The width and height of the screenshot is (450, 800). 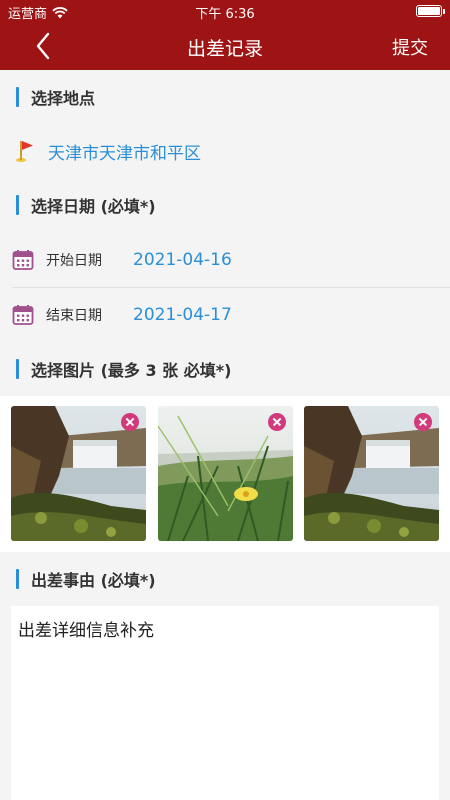 I want to click on status-time: 下午 6:36, so click(x=225, y=14).